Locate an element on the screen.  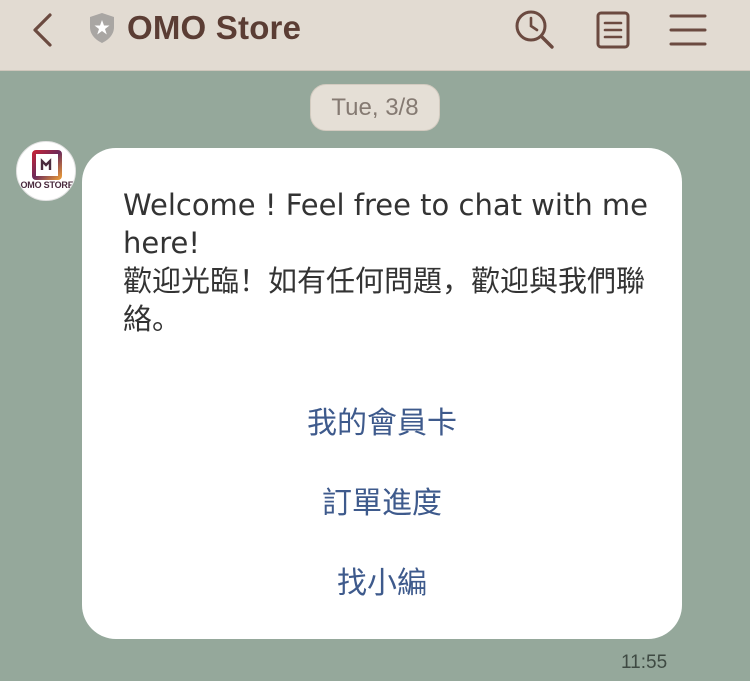
menu-icon is located at coordinates (688, 30).